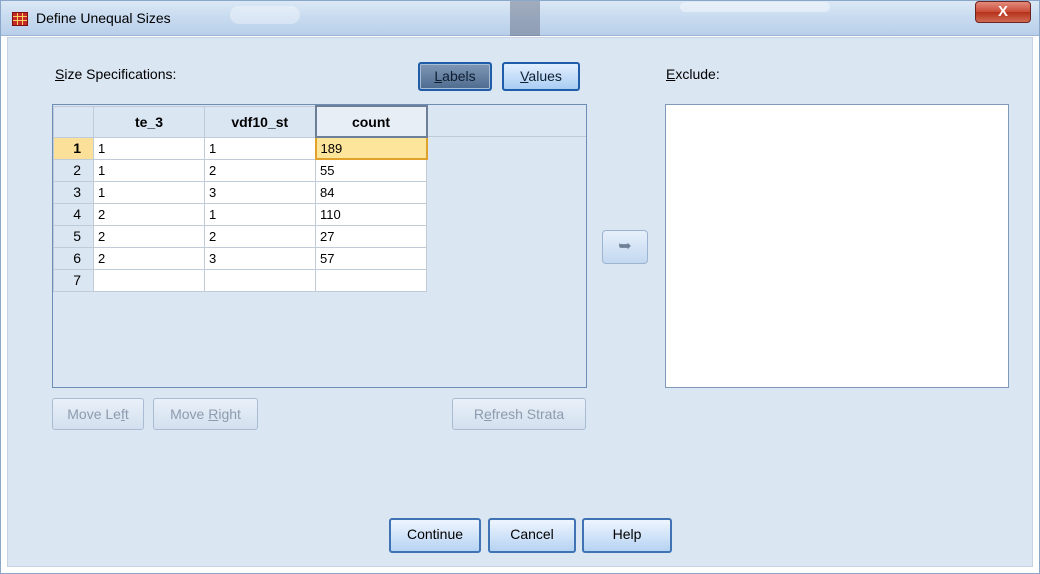  I want to click on table-row: 1 1 1 189, so click(240, 148).